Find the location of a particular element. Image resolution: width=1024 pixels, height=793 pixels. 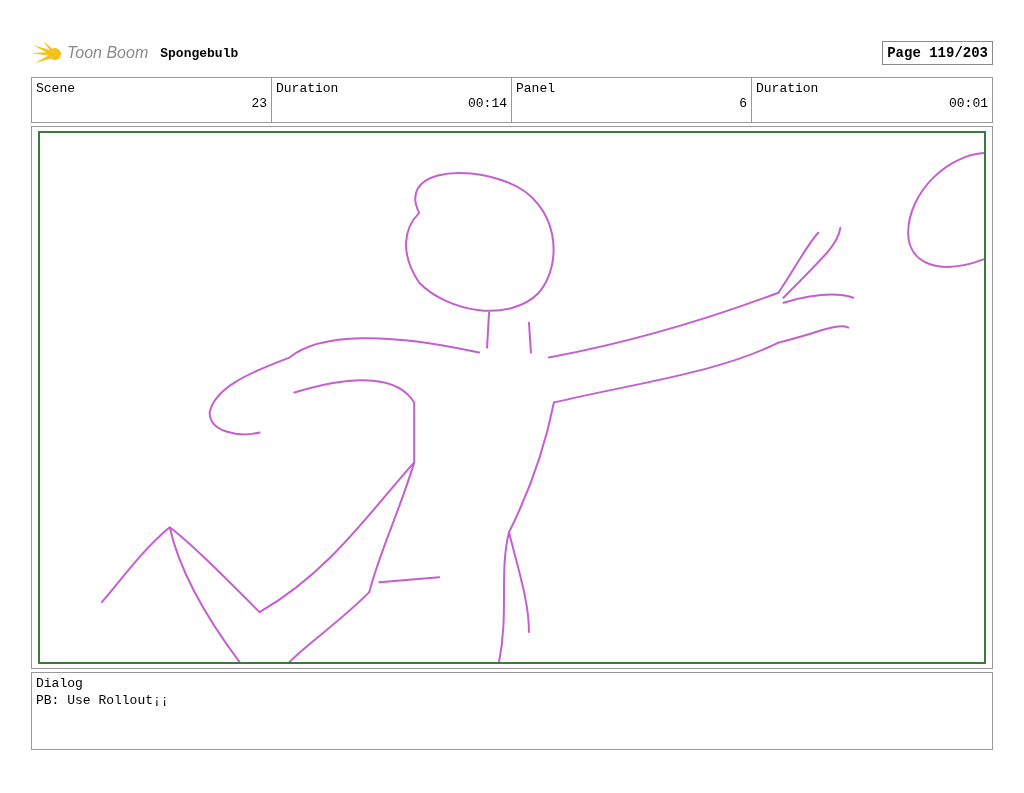

page-number: Page 119/203 is located at coordinates (937, 53).